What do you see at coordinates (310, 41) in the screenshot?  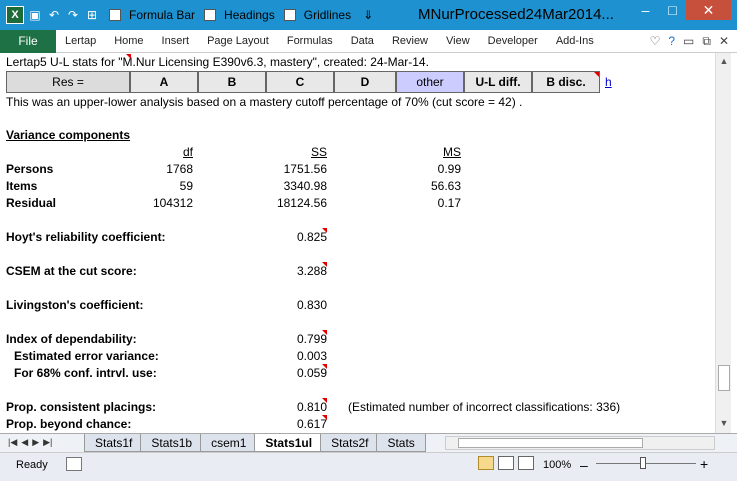 I see `tab-formulas: Formulas` at bounding box center [310, 41].